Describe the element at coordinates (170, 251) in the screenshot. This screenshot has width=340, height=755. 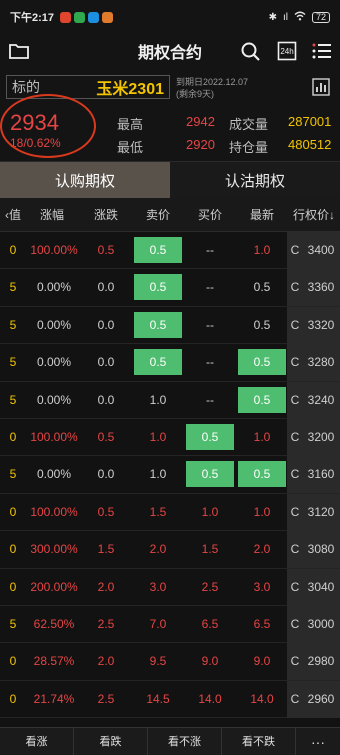
I see `table-row: 0 100.00% 0.5 0.5 -- 1.0 C 3400` at that location.